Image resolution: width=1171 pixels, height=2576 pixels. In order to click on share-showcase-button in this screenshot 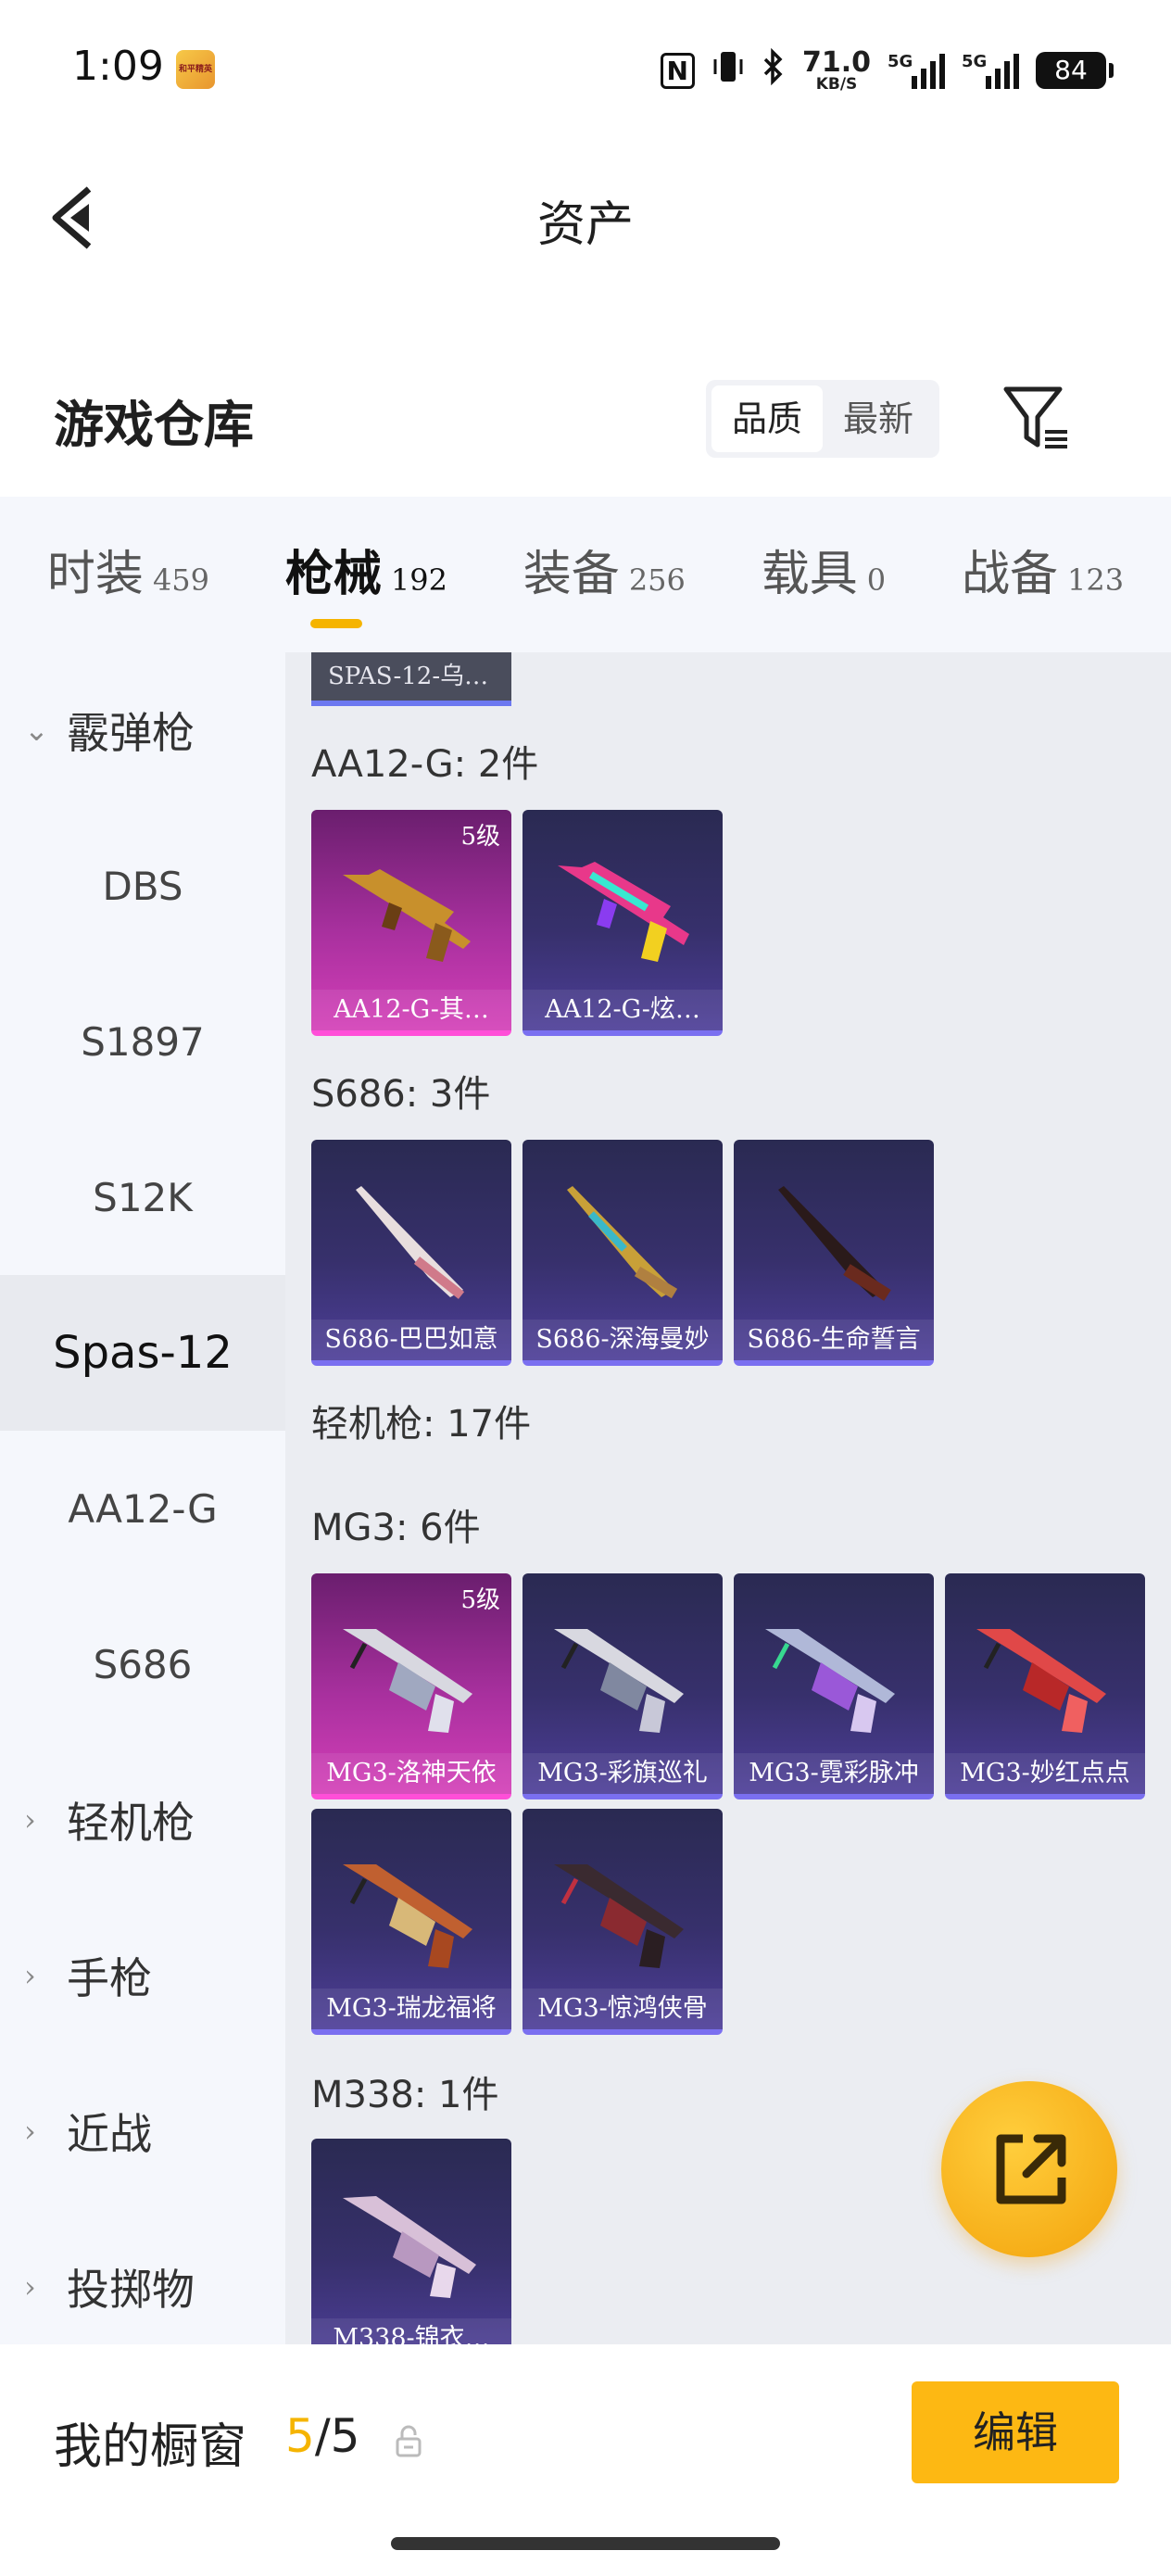, I will do `click(1029, 2169)`.